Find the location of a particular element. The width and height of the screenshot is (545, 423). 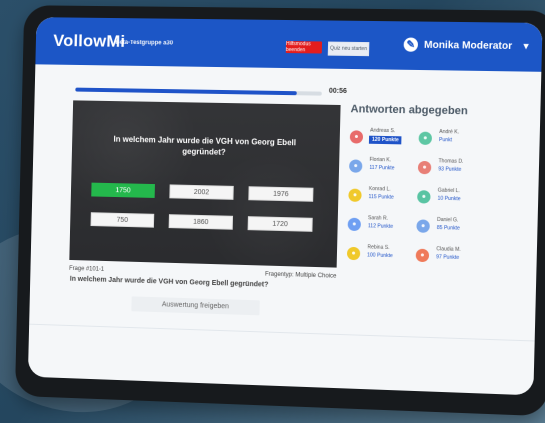

participant-score: 120 Punkte is located at coordinates (385, 140).